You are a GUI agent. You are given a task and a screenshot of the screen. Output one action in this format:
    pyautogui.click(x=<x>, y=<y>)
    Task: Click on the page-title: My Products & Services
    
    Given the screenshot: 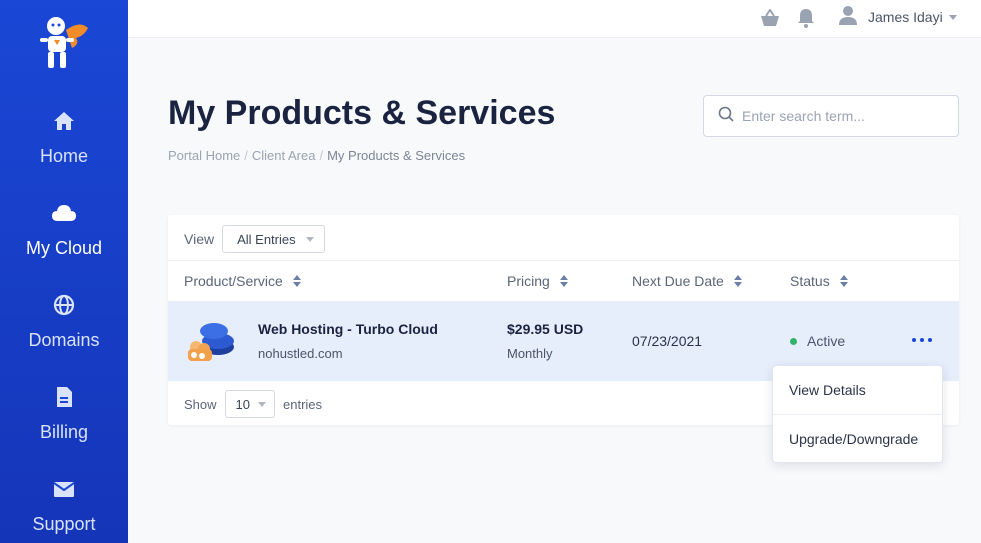 What is the action you would take?
    pyautogui.click(x=362, y=113)
    